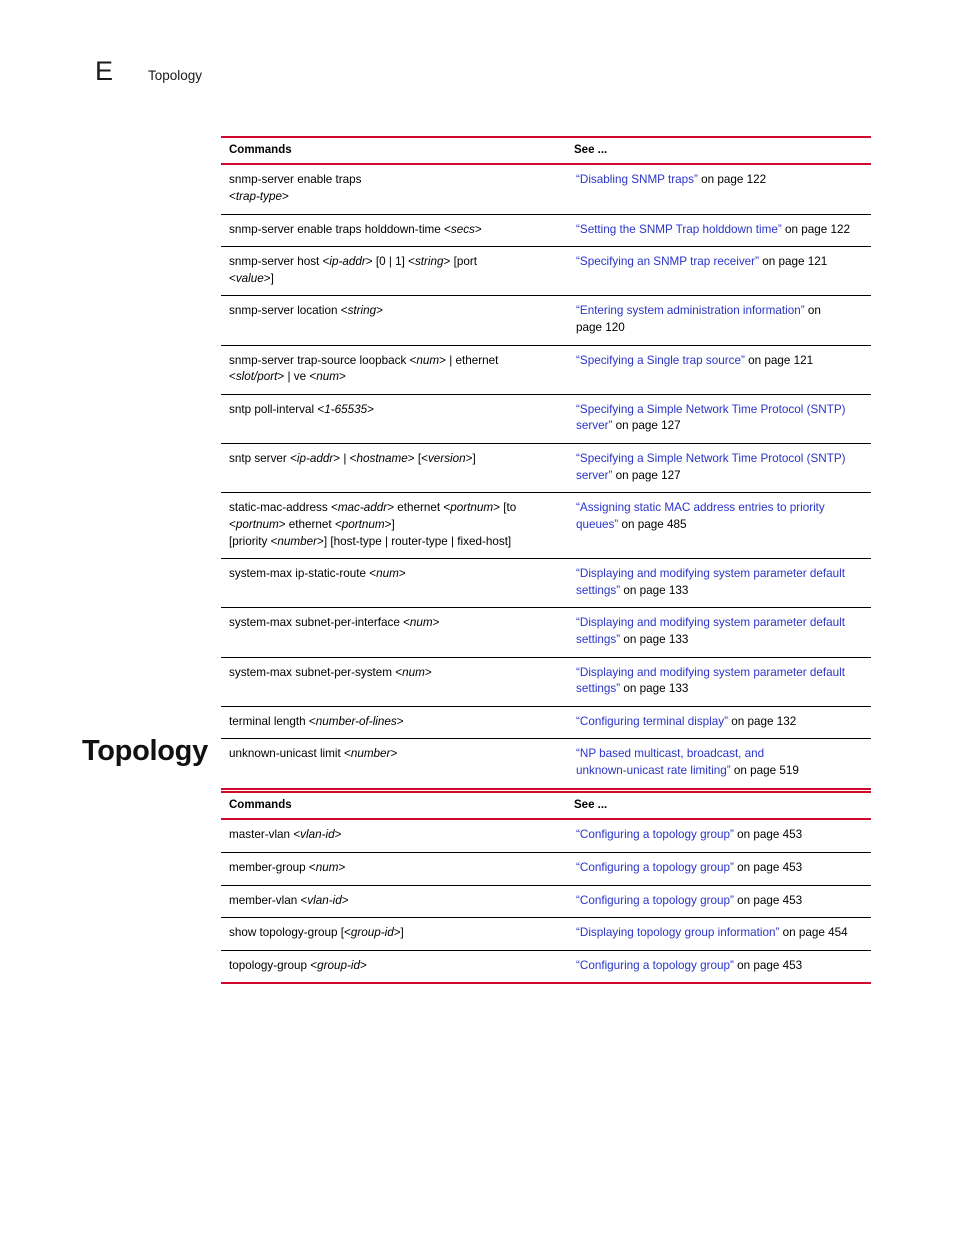  Describe the element at coordinates (813, 933) in the screenshot. I see `cross-reference-page: on page 454` at that location.